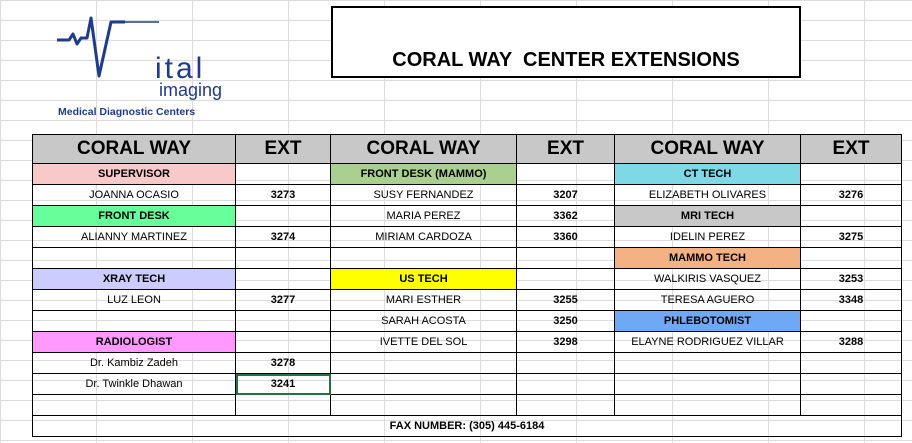 This screenshot has height=443, width=912. I want to click on logo-tagline: Medical Diagnostic Centers, so click(127, 112).